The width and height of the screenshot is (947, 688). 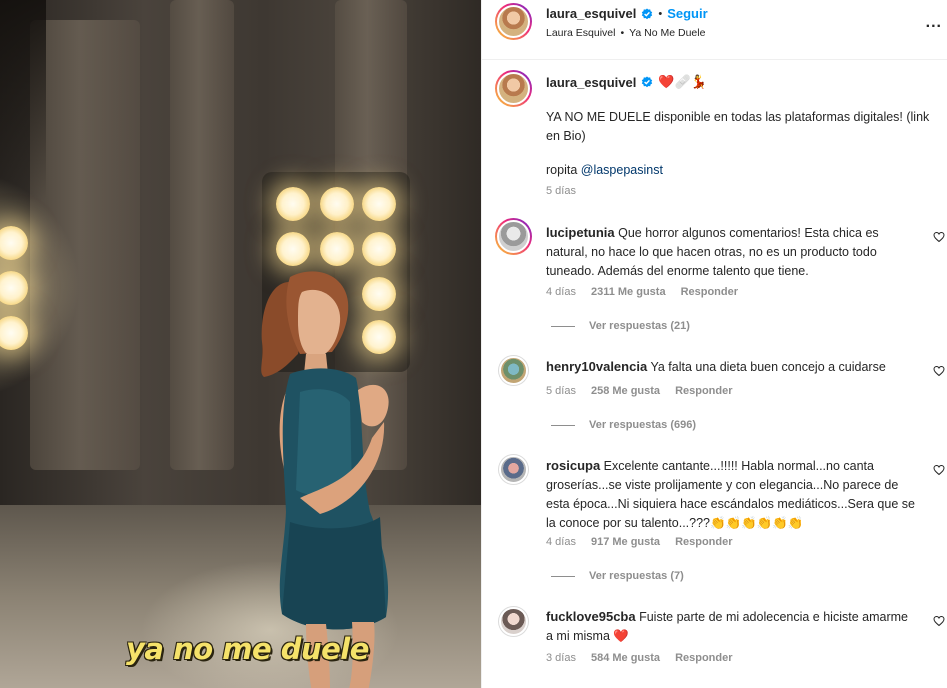 I want to click on comment-likes: 584 Me gusta, so click(x=625, y=658).